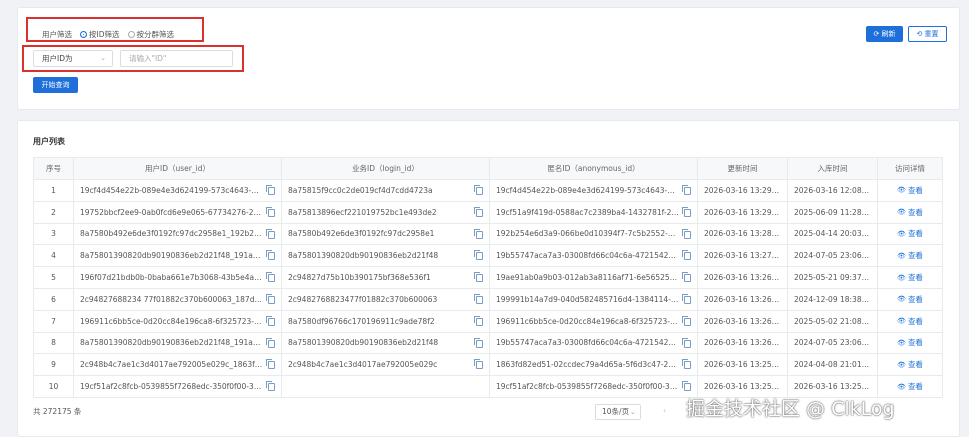  Describe the element at coordinates (385, 212) in the screenshot. I see `cell-login-id: 8a75813896ecf221019752bc1e493de2` at that location.